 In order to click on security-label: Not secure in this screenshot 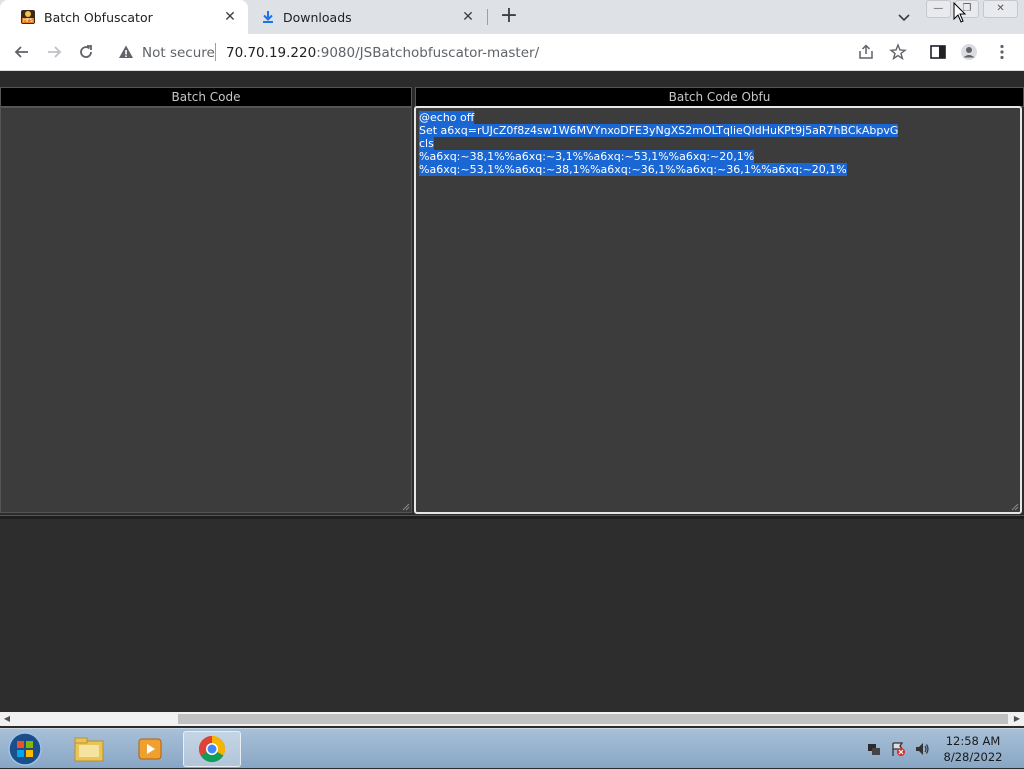, I will do `click(178, 53)`.